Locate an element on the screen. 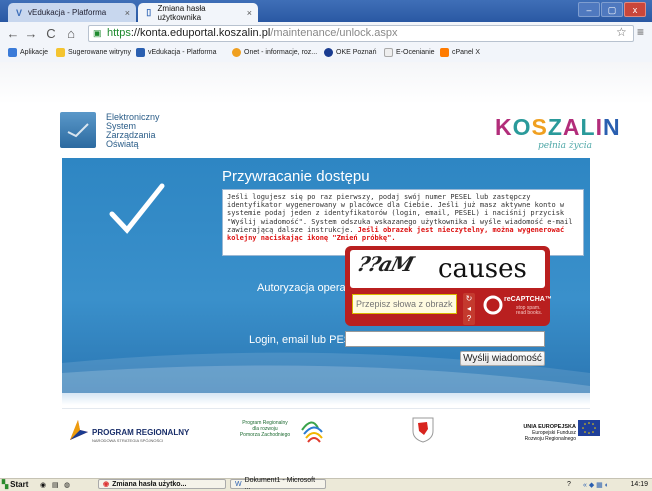  program-regionalny-subtext: NARODOWA STRATEGIA SPÓJNOŚCI is located at coordinates (128, 440).